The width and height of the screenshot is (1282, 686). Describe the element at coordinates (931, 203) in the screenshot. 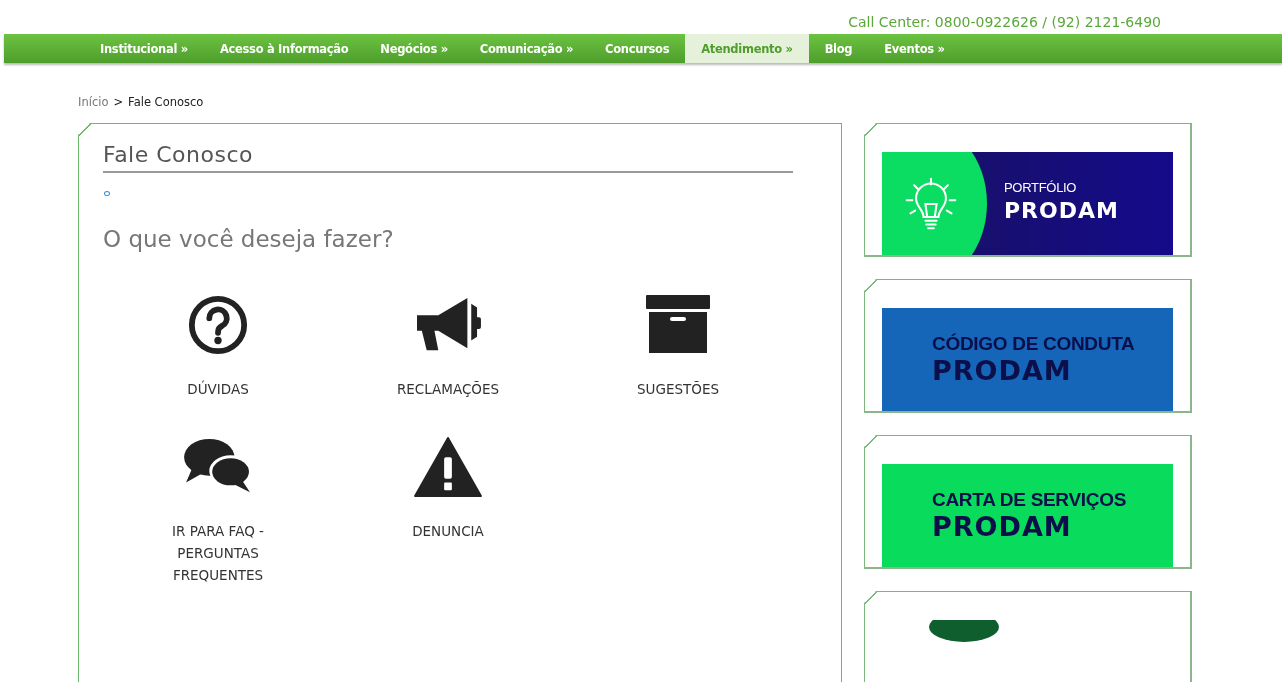

I see `light-bulb-icon` at that location.